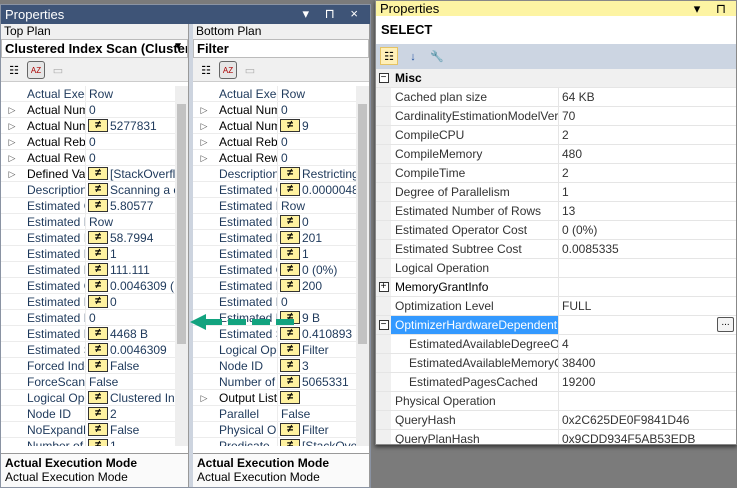 The width and height of the screenshot is (737, 488). I want to click on property-row: ▷Defined Values≠[StackOverflow], so click(88, 174).